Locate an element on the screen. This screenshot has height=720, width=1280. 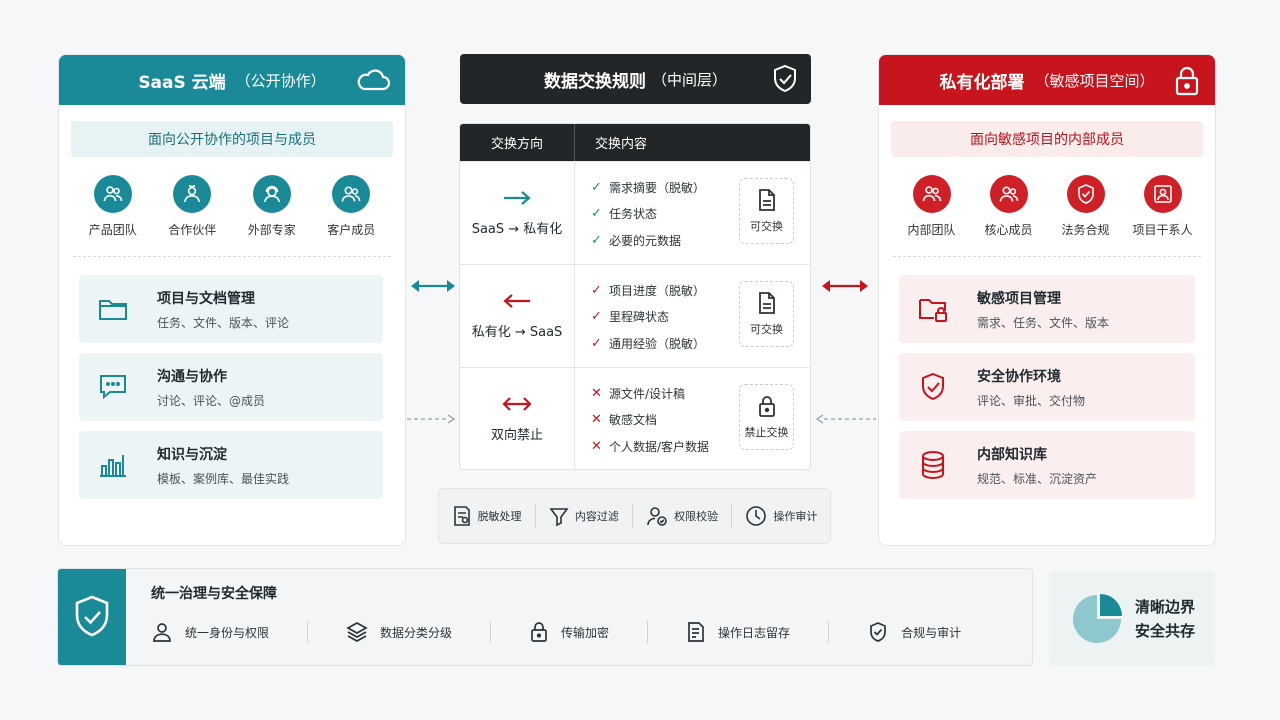
left-dashed-arrow is located at coordinates (431, 419).